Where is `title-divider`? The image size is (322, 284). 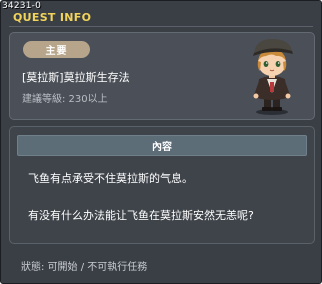
title-divider is located at coordinates (161, 26).